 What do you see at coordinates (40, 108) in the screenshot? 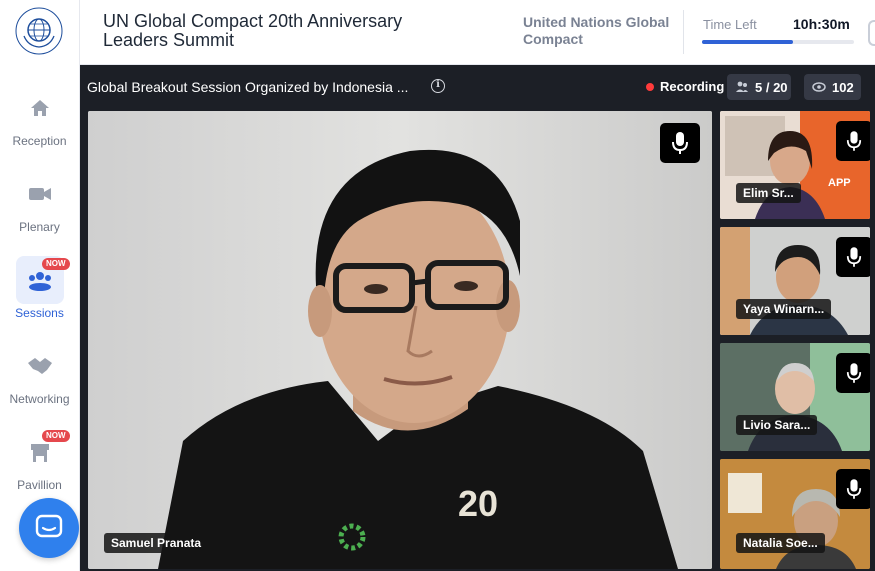
I see `home-icon` at bounding box center [40, 108].